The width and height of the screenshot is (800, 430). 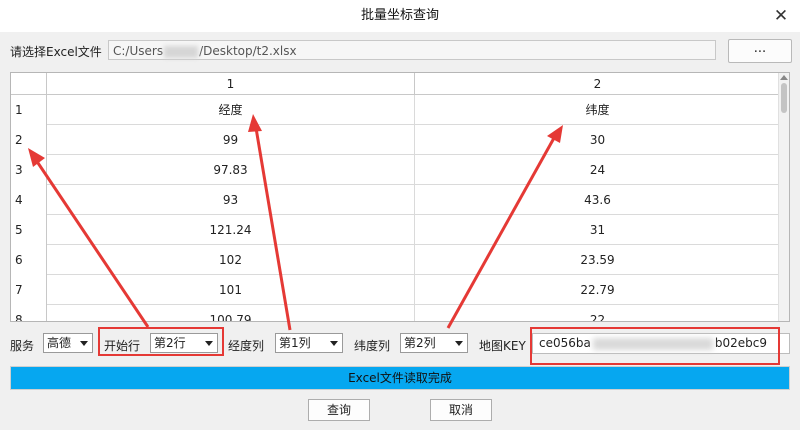 What do you see at coordinates (652, 343) in the screenshot?
I see `redacted-key` at bounding box center [652, 343].